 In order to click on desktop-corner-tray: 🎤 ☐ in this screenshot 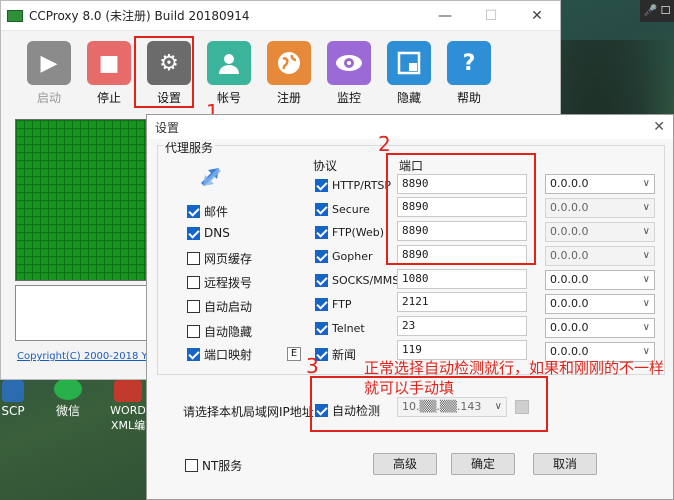, I will do `click(657, 11)`.